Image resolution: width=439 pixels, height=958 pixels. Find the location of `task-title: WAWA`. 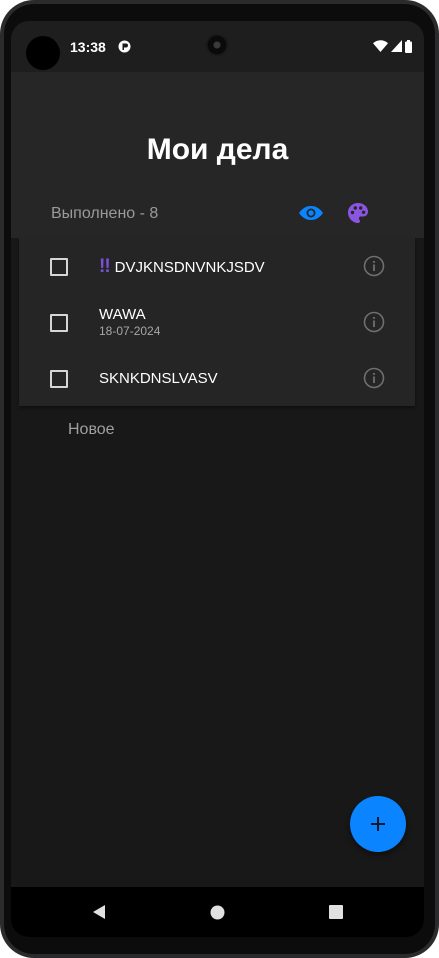

task-title: WAWA is located at coordinates (122, 314).